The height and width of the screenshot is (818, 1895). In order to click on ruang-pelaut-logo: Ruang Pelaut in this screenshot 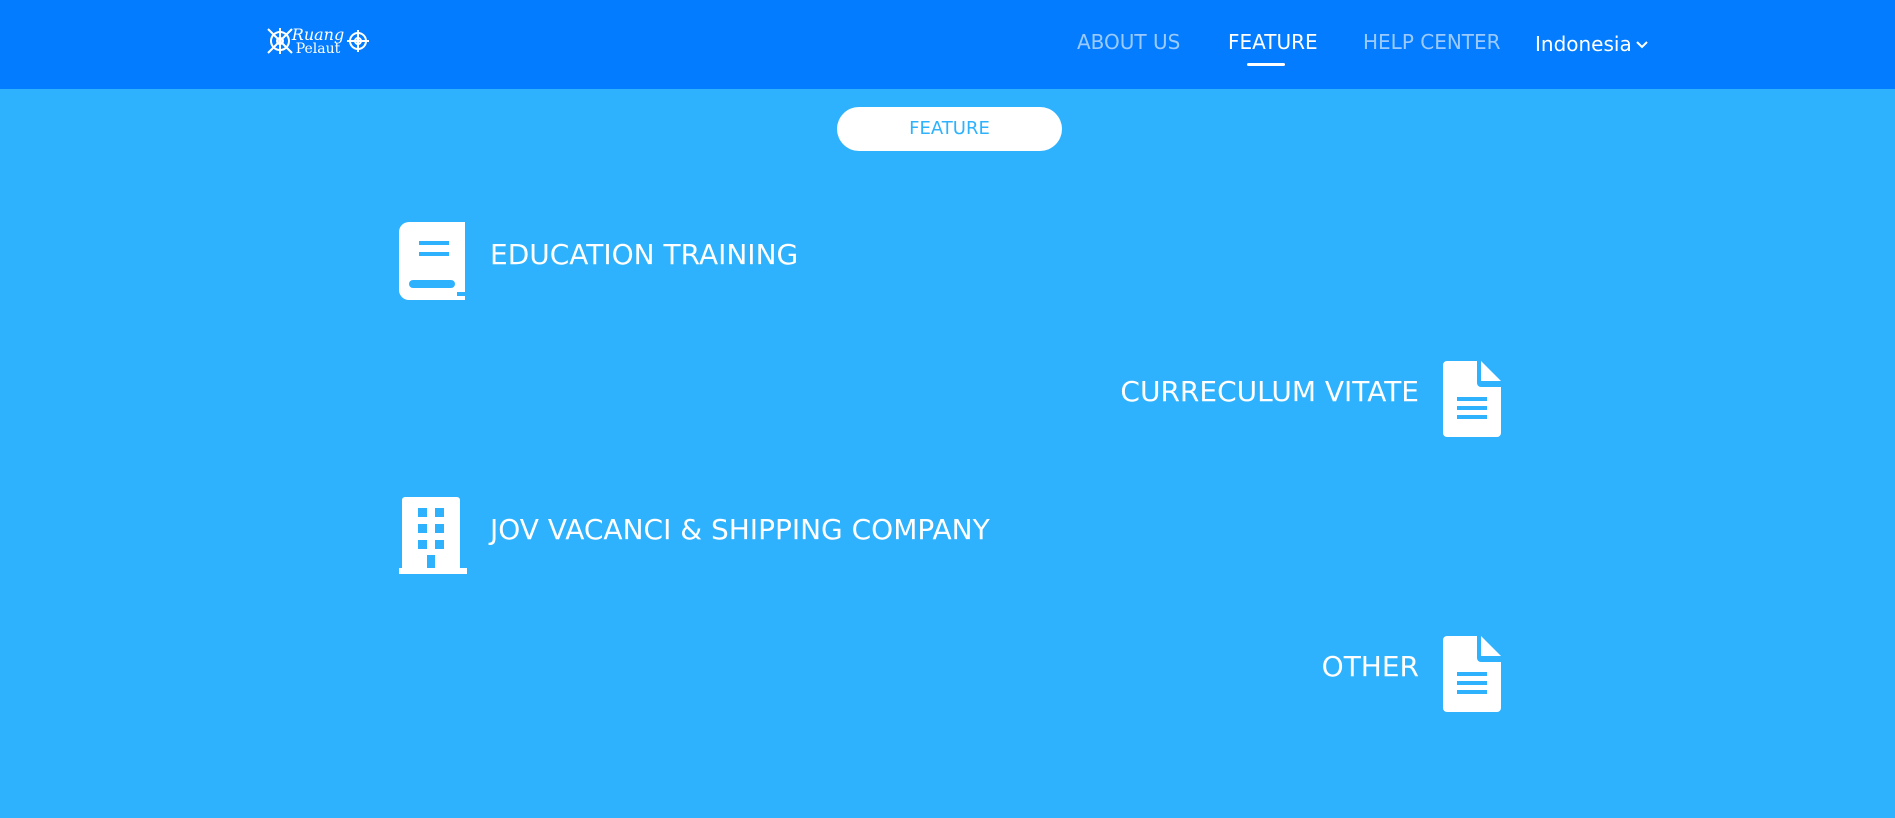, I will do `click(319, 41)`.